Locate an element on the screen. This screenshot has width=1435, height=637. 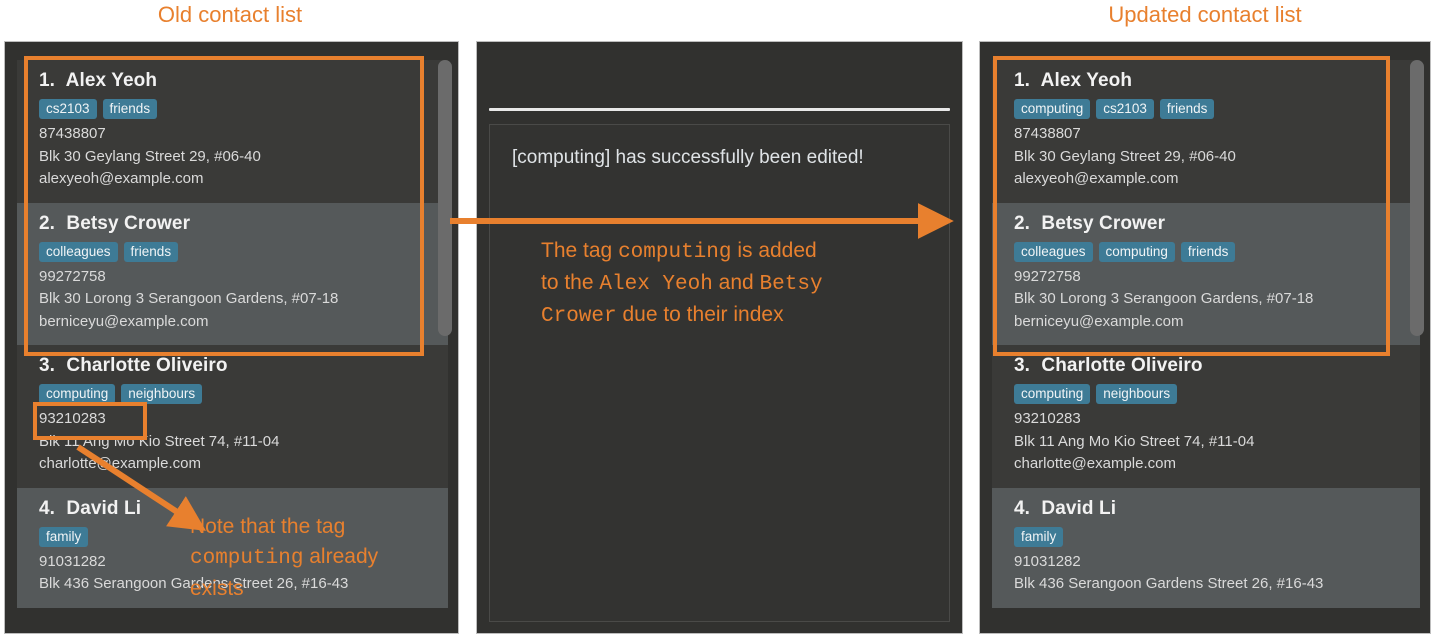
old-list-scrollbar-thumb is located at coordinates (445, 198).